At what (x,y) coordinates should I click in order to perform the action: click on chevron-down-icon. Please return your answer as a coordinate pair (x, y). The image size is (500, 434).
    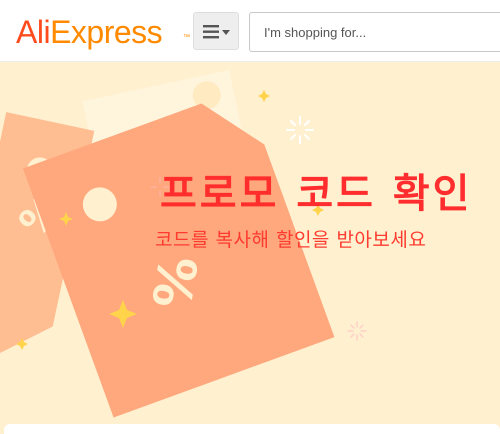
    Looking at the image, I should click on (226, 32).